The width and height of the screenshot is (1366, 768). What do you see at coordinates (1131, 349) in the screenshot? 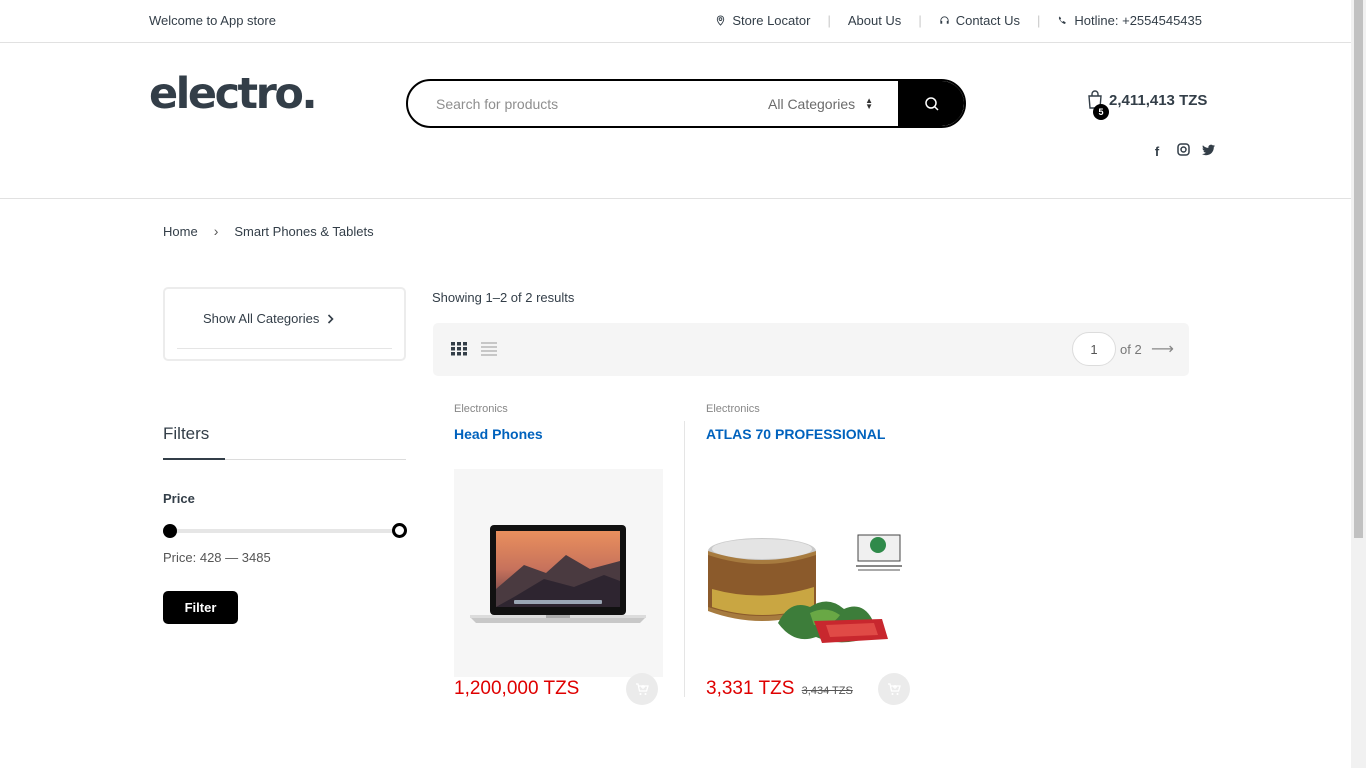
I see `total-pages-text: of 2` at bounding box center [1131, 349].